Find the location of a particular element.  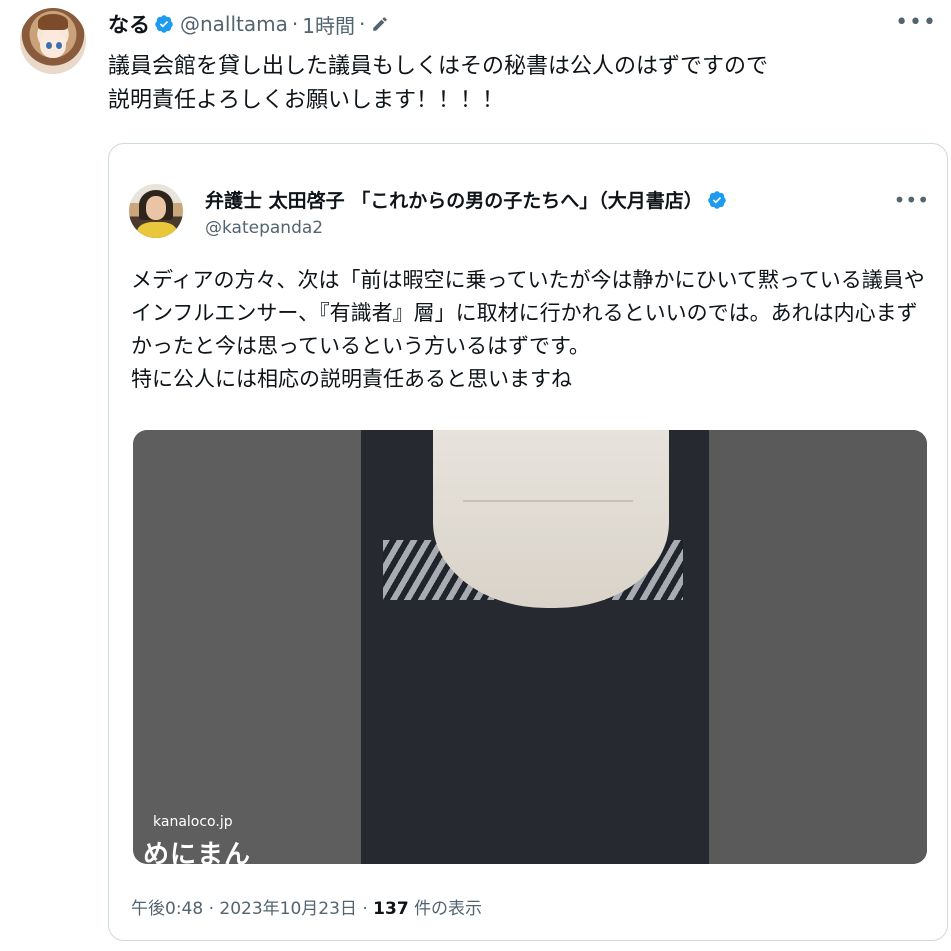

quoted-tweet-footer: 午後0:48 · 2023年10月23日 · 137 件の表示 is located at coordinates (306, 906).